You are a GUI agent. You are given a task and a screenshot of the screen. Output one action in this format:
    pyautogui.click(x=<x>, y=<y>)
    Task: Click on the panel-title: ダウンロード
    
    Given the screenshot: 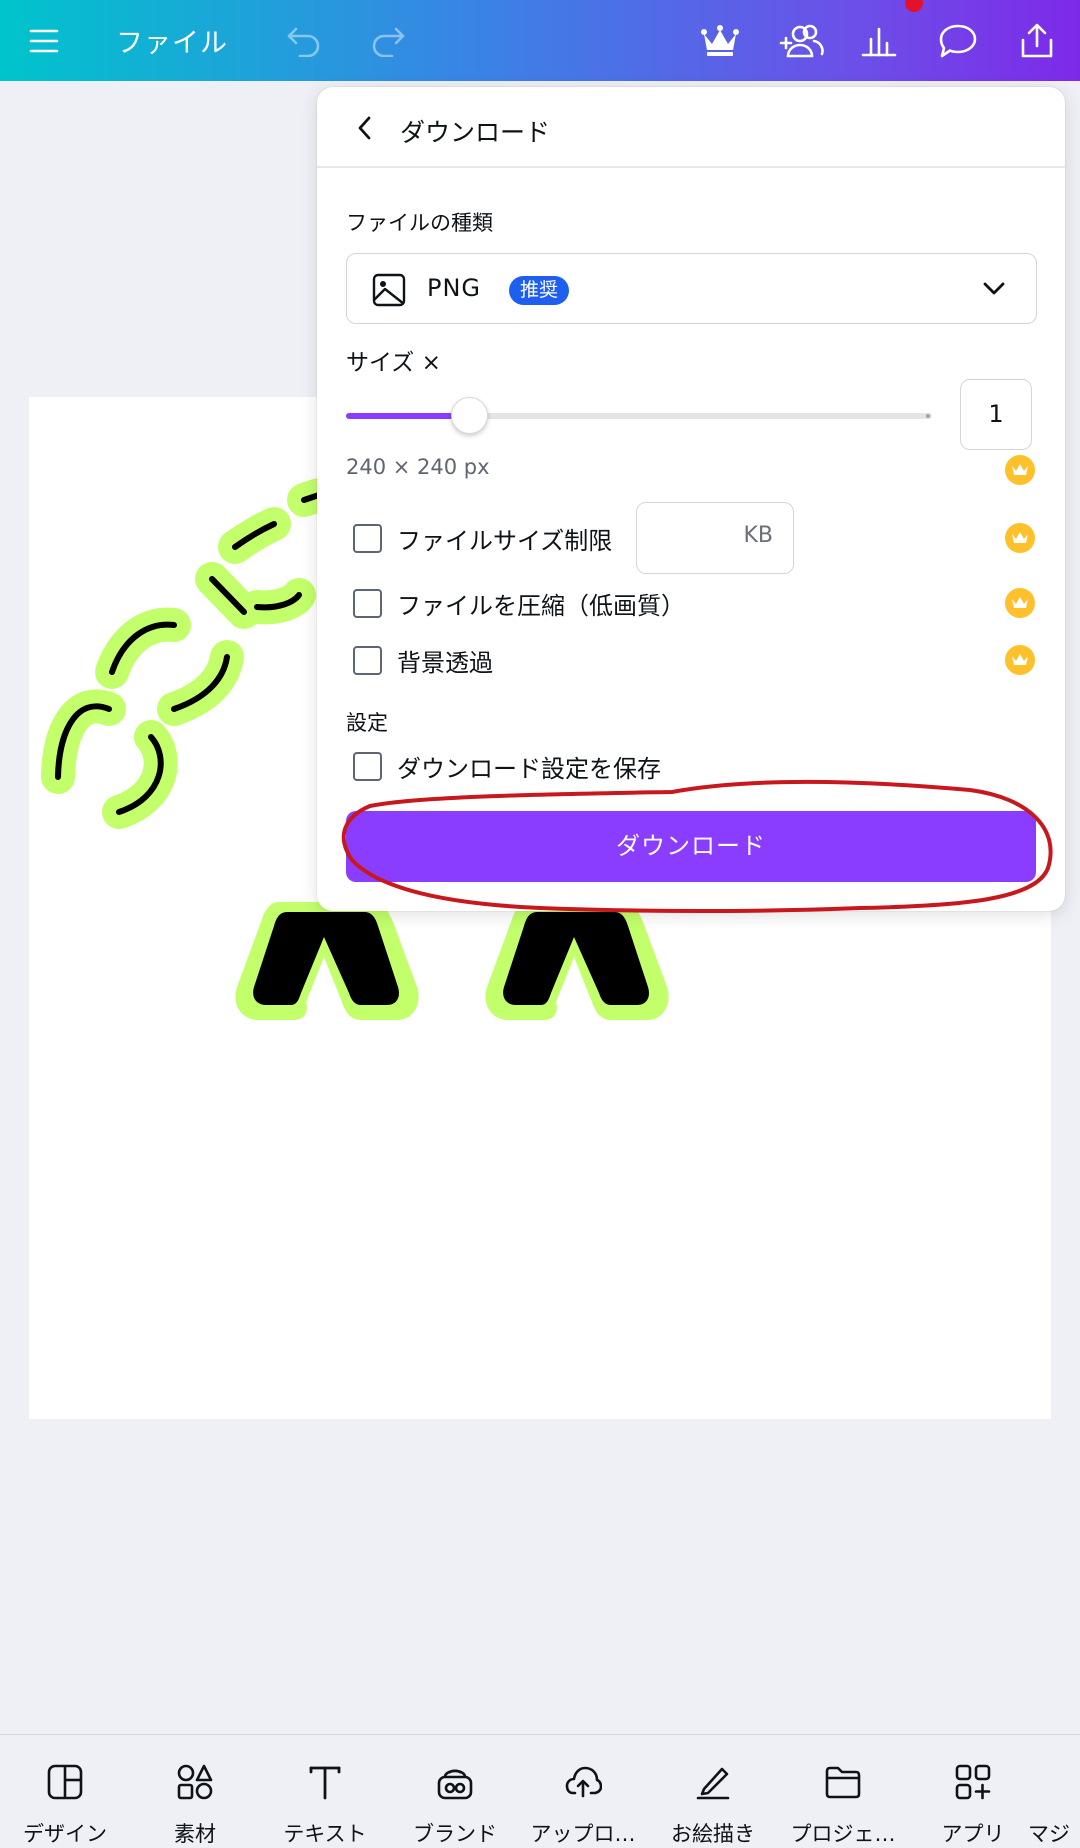 What is the action you would take?
    pyautogui.click(x=475, y=132)
    